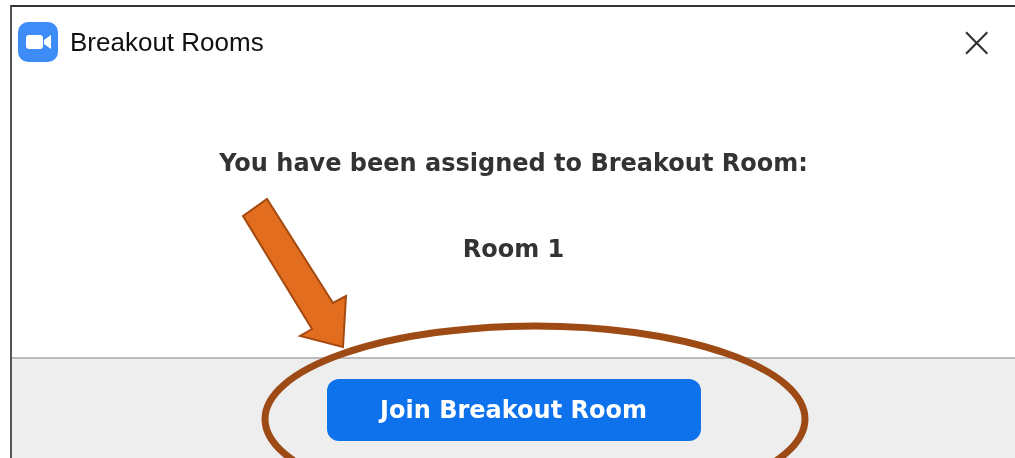 Image resolution: width=1015 pixels, height=458 pixels. What do you see at coordinates (976, 42) in the screenshot?
I see `close-button: ×` at bounding box center [976, 42].